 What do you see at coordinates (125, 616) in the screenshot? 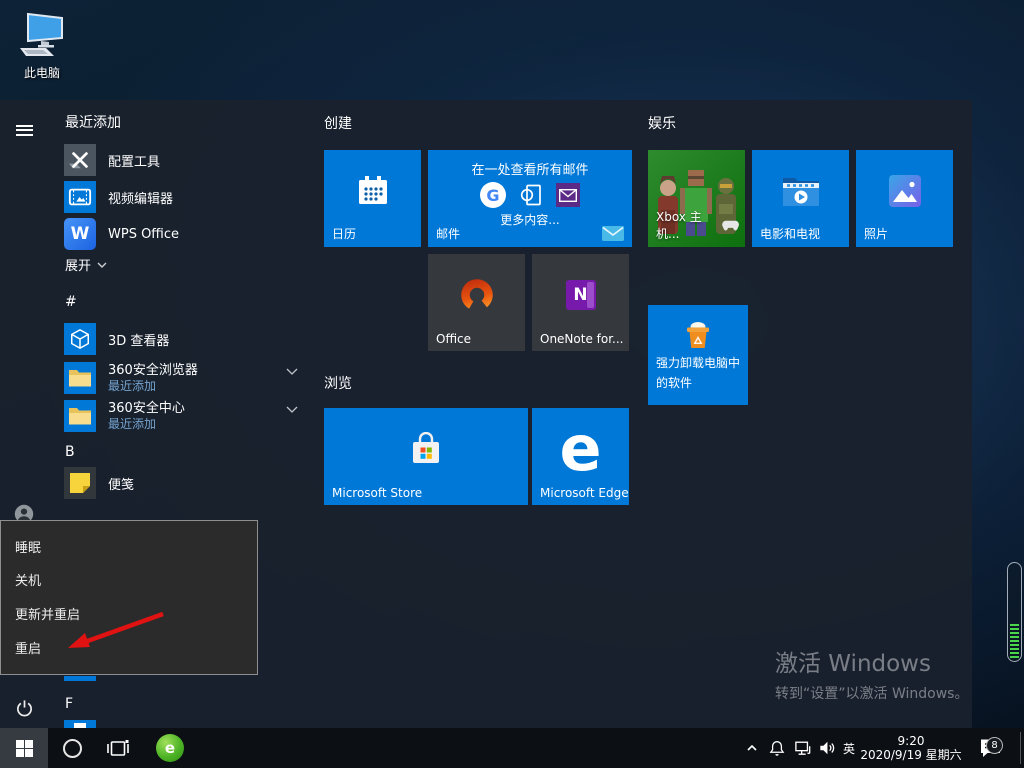
I see `power-option-update-restart: 更新并重启` at bounding box center [125, 616].